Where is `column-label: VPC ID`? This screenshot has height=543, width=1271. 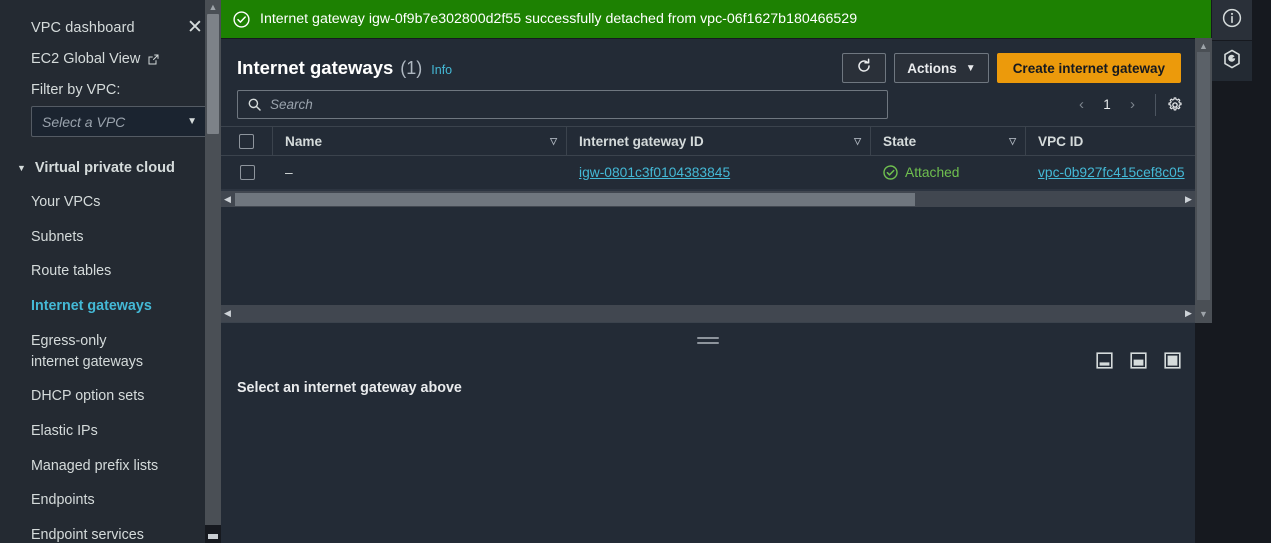 column-label: VPC ID is located at coordinates (1061, 141).